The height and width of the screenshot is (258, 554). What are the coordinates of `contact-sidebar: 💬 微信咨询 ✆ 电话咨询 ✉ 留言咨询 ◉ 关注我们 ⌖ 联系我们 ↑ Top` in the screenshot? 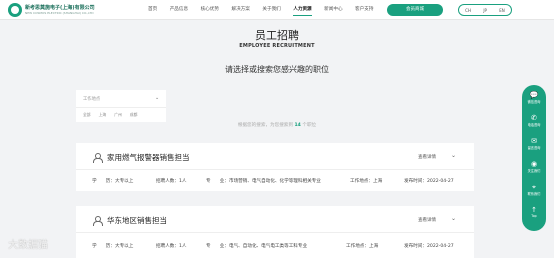 It's located at (534, 158).